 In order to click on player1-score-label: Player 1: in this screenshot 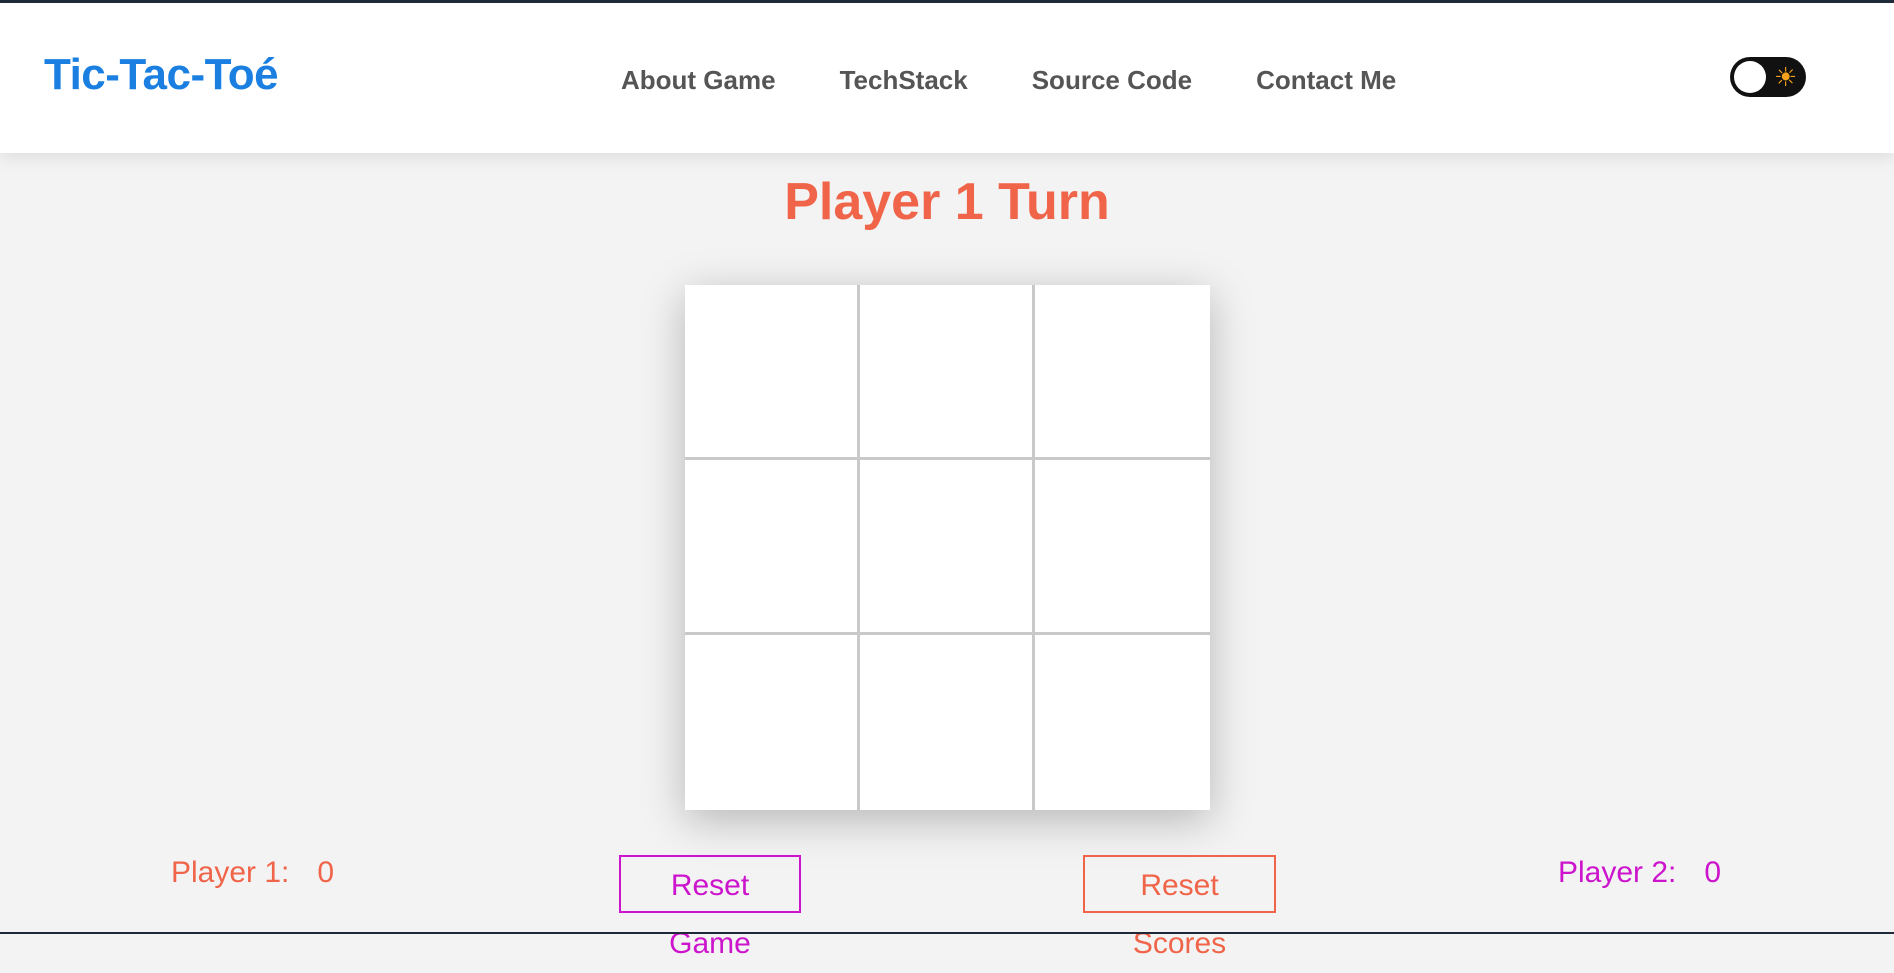, I will do `click(230, 872)`.